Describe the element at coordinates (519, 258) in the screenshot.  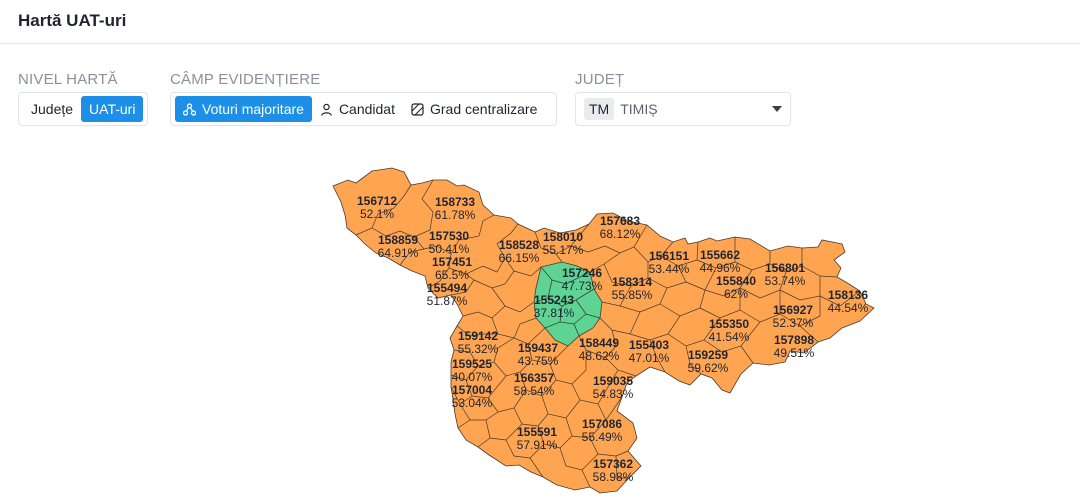
I see `uat-percent-label: 66.15%` at that location.